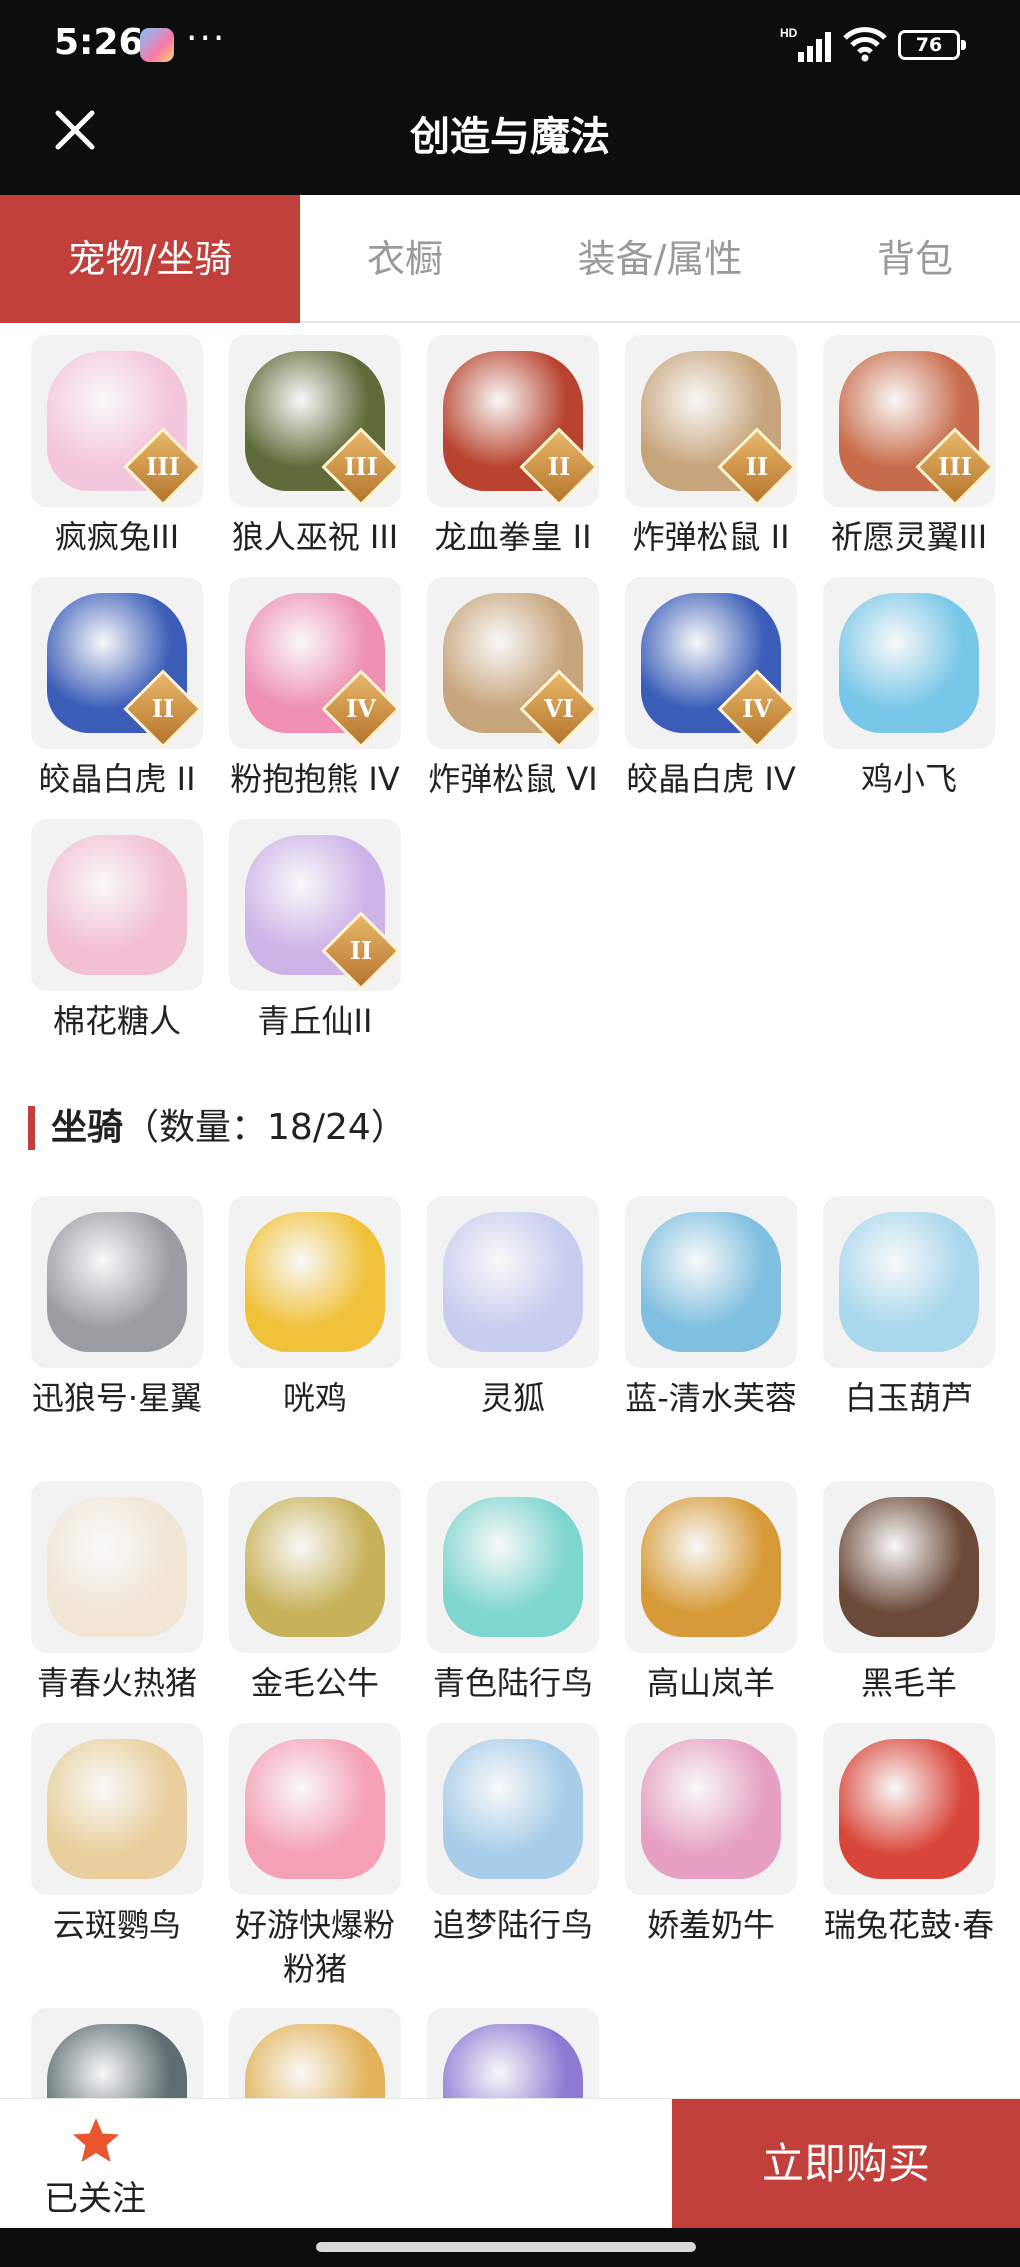  I want to click on more-notifications-icon: ···, so click(206, 38).